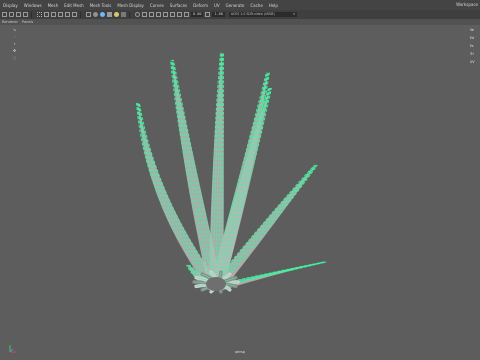 Image resolution: width=480 pixels, height=360 pixels. Describe the element at coordinates (179, 14) in the screenshot. I see `depth-of-field-icon` at that location.